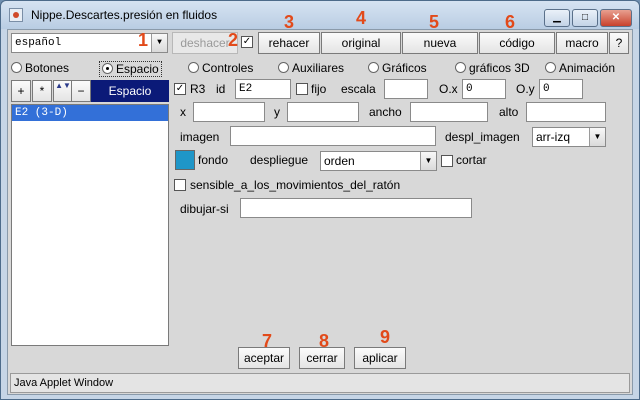 Image resolution: width=640 pixels, height=400 pixels. What do you see at coordinates (499, 68) in the screenshot?
I see `tab-label: gráficos 3D` at bounding box center [499, 68].